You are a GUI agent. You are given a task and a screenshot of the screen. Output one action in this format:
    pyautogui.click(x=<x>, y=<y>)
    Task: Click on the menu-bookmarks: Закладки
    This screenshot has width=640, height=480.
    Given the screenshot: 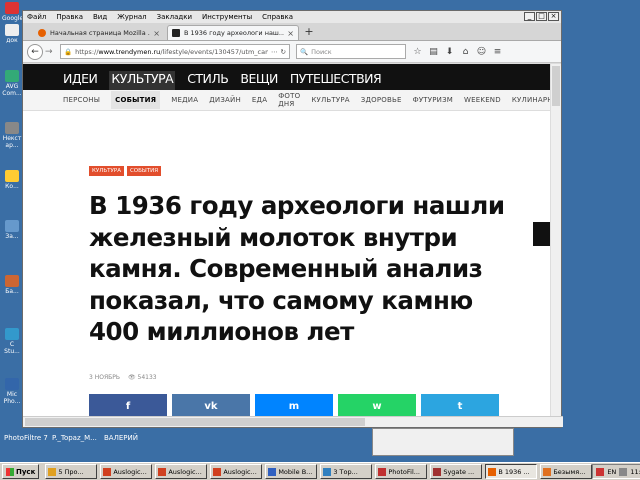 What is the action you would take?
    pyautogui.click(x=174, y=17)
    